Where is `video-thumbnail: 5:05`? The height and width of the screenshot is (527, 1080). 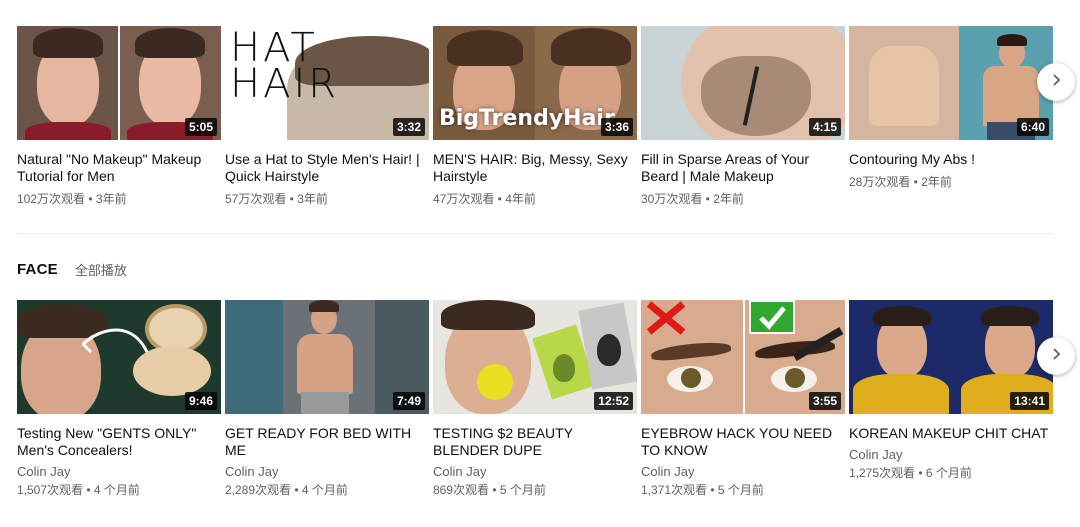
video-thumbnail: 5:05 is located at coordinates (119, 83).